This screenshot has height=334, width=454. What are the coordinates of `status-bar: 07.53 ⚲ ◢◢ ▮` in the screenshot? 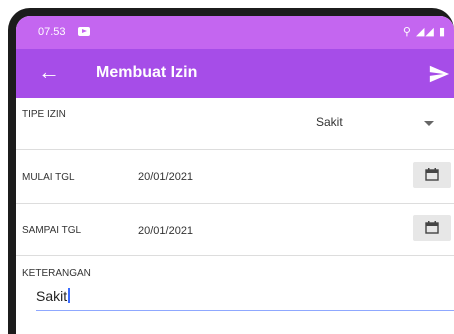 It's located at (235, 32).